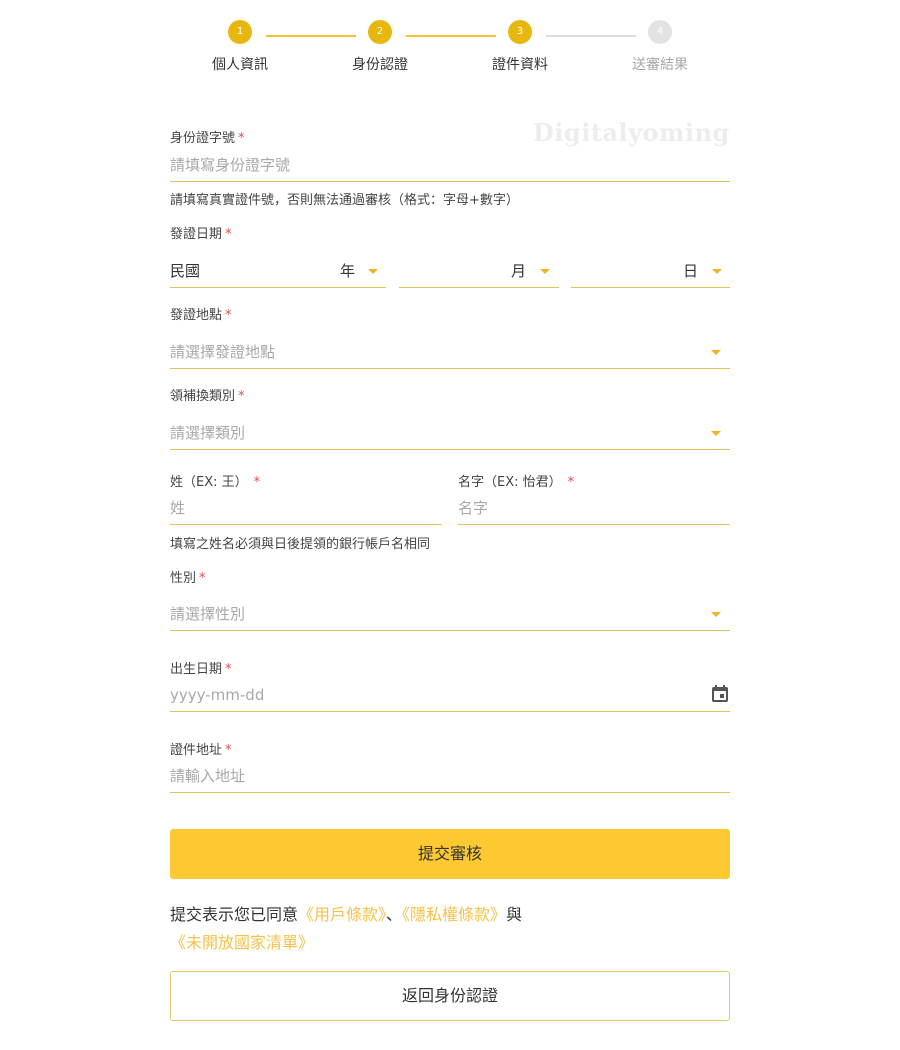  Describe the element at coordinates (201, 315) in the screenshot. I see `issue-place-label: 發證地點 *` at that location.